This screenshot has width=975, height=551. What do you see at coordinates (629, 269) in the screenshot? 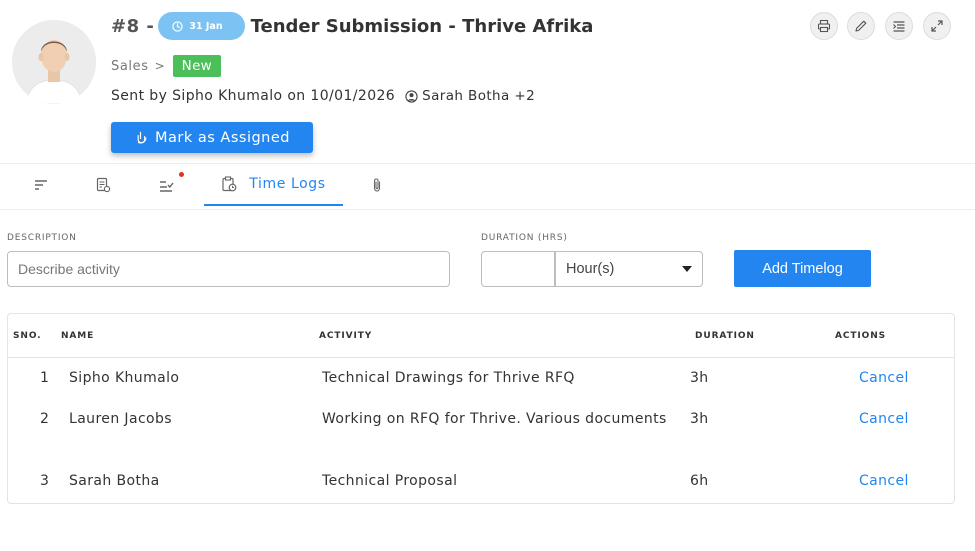
I see `duration-unit-select: Hour(s)` at bounding box center [629, 269].